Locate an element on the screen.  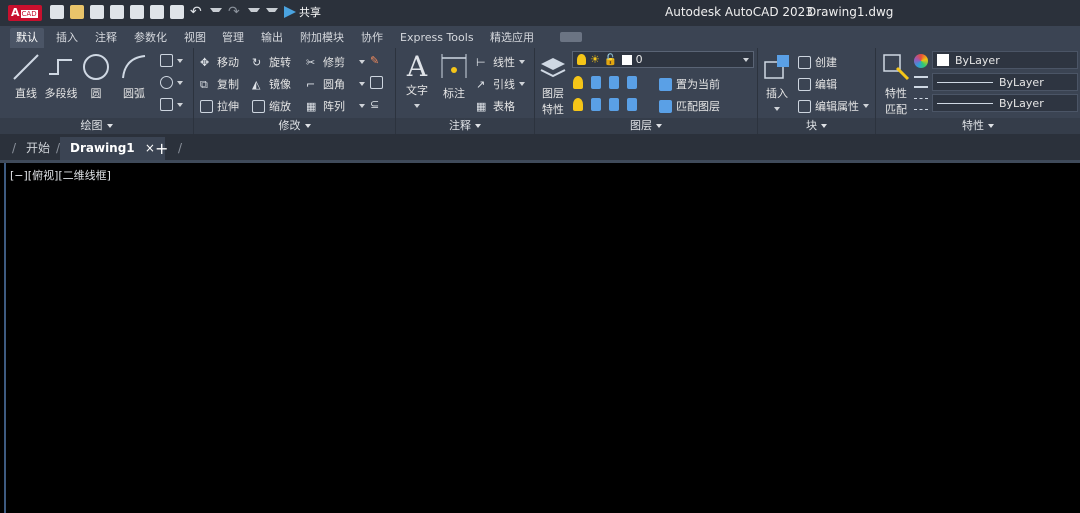
circle-button: 圆 is located at coordinates (96, 76).